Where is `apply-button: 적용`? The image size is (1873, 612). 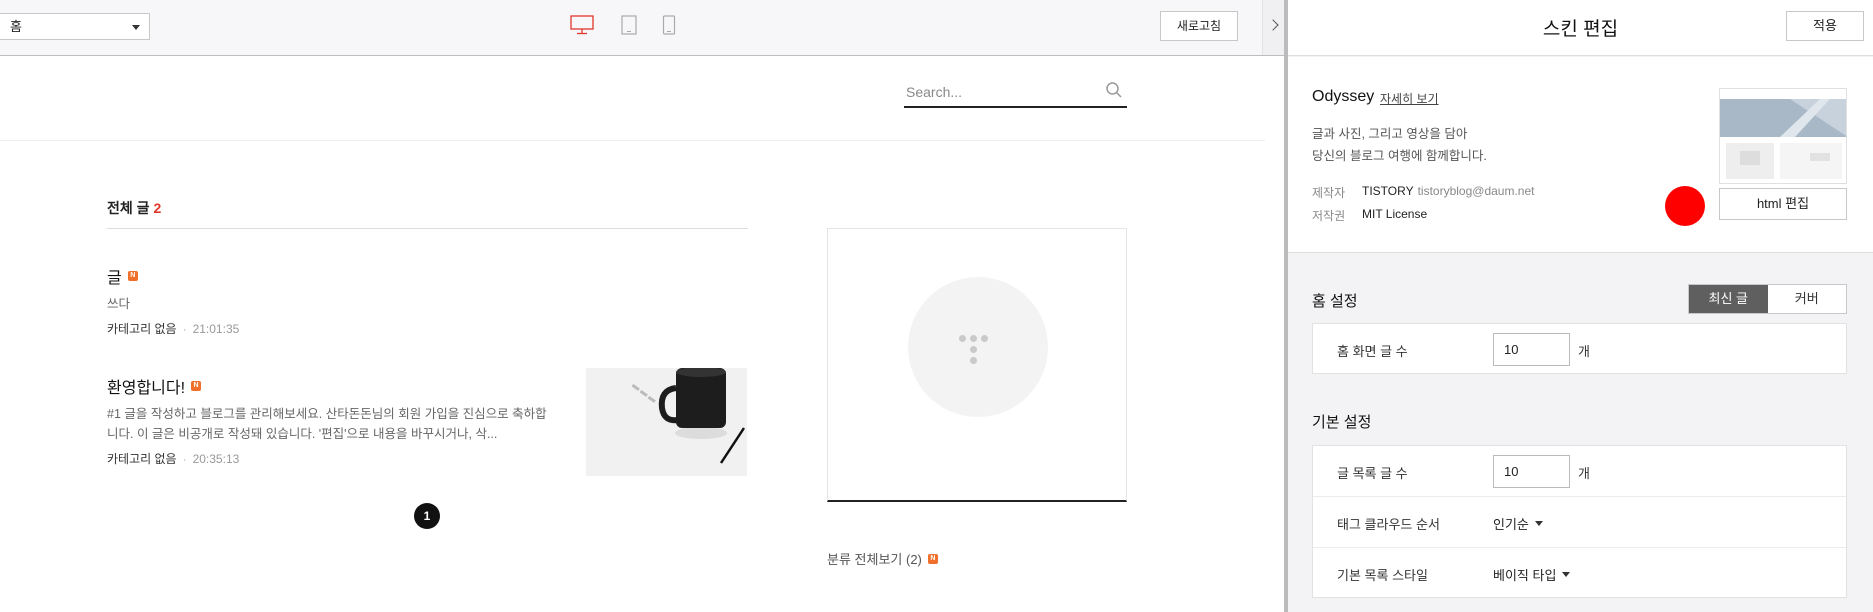 apply-button: 적용 is located at coordinates (1825, 26).